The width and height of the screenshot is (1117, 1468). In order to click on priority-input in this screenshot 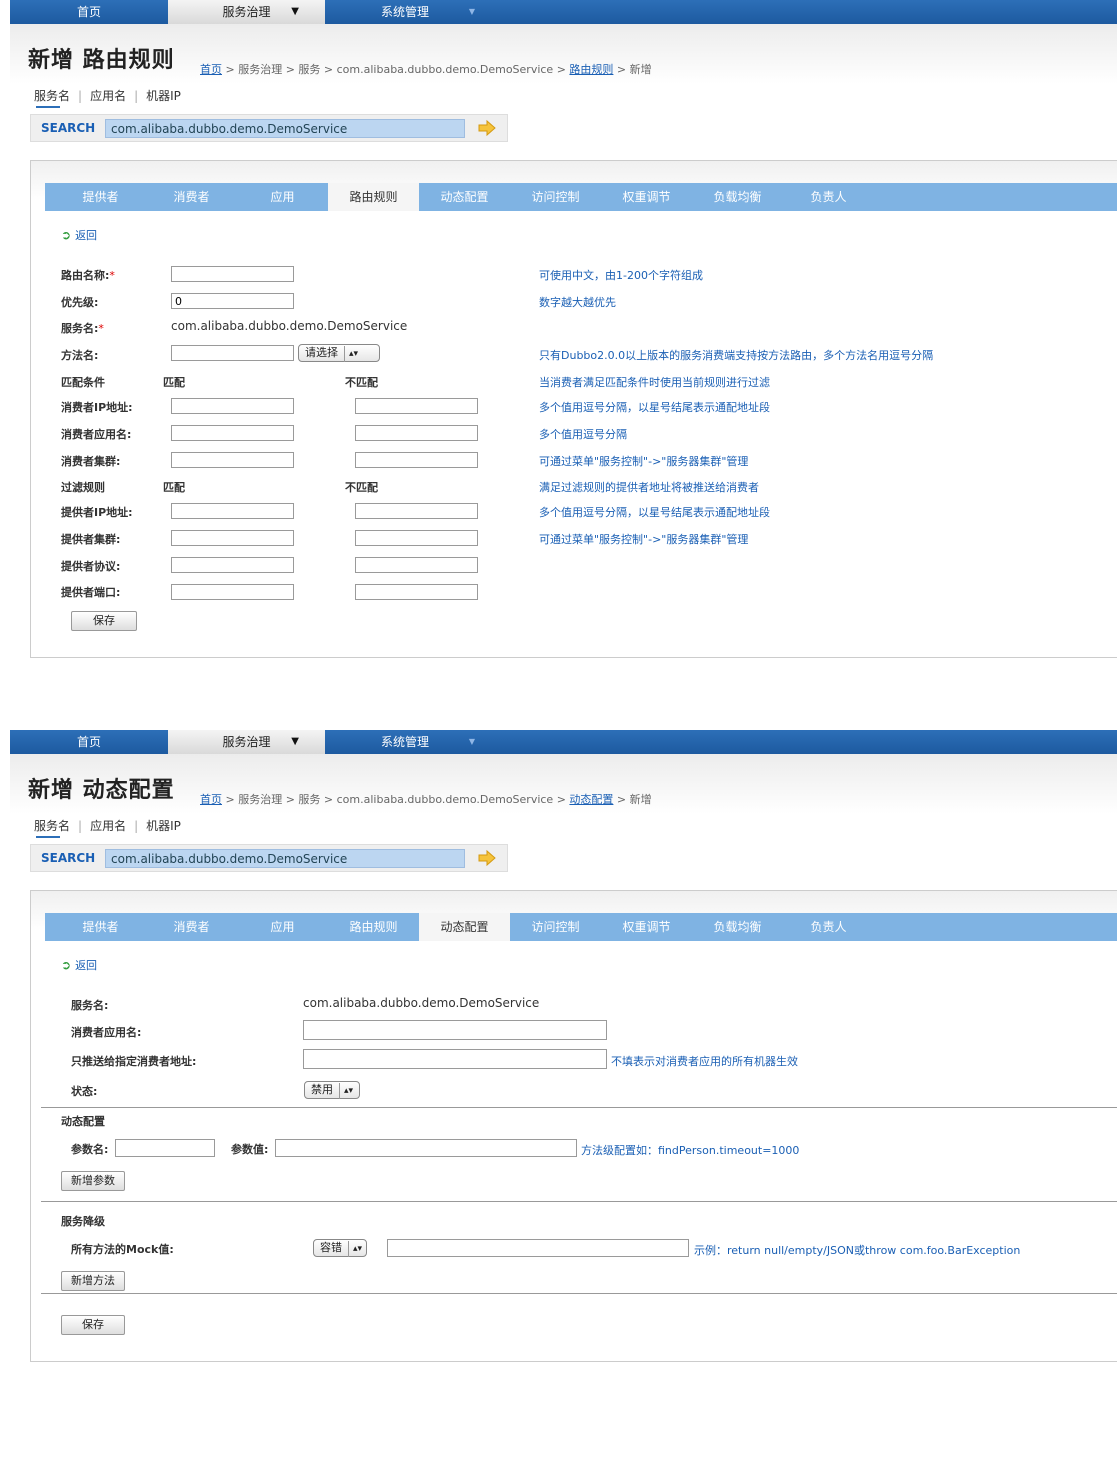, I will do `click(232, 301)`.